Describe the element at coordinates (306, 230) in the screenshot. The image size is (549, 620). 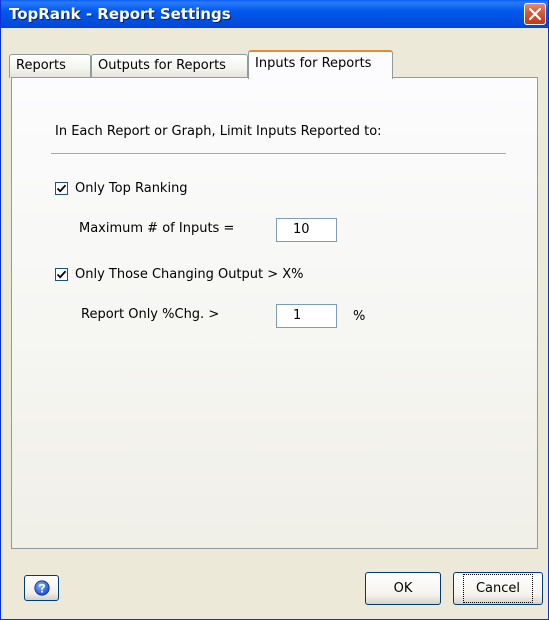
I see `max-inputs-field: 10` at that location.